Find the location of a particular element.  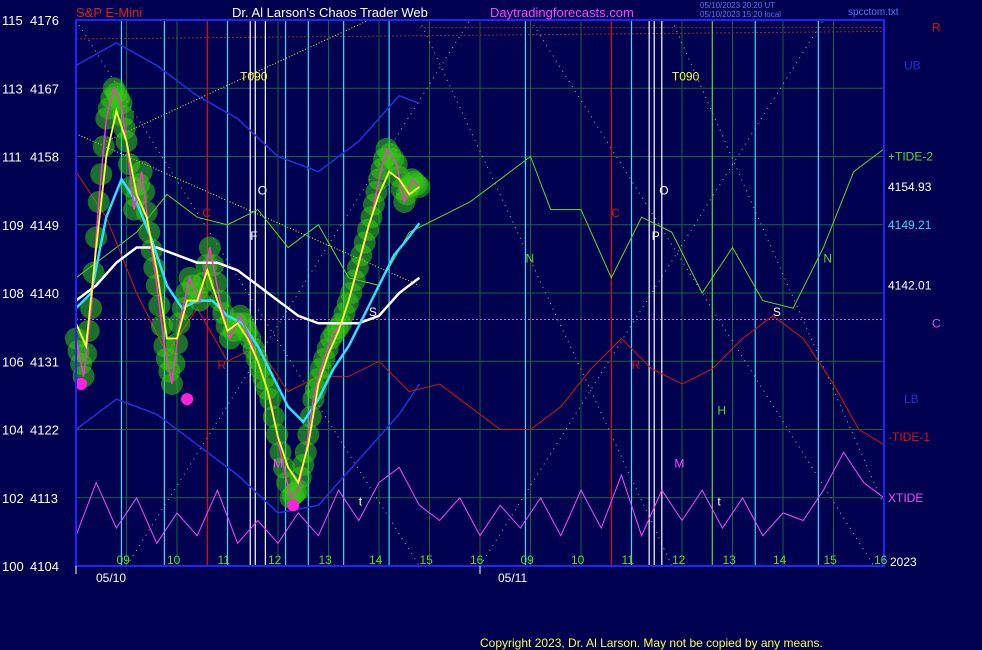

right-label: C is located at coordinates (936, 323).